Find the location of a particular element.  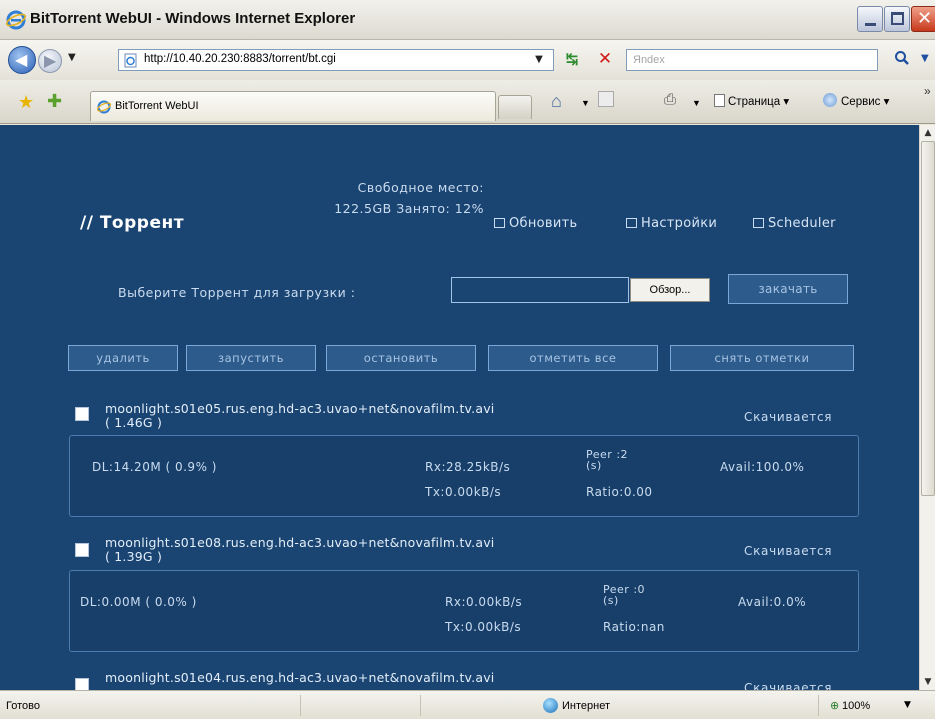

refresh-link-label: Обновить is located at coordinates (543, 223).